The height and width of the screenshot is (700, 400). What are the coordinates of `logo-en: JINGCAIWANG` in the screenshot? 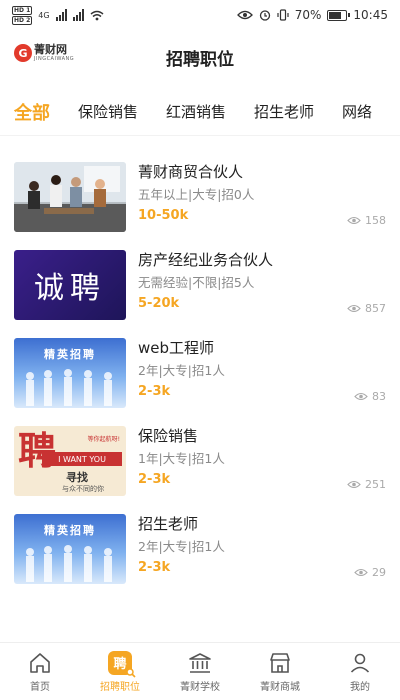 It's located at (54, 59).